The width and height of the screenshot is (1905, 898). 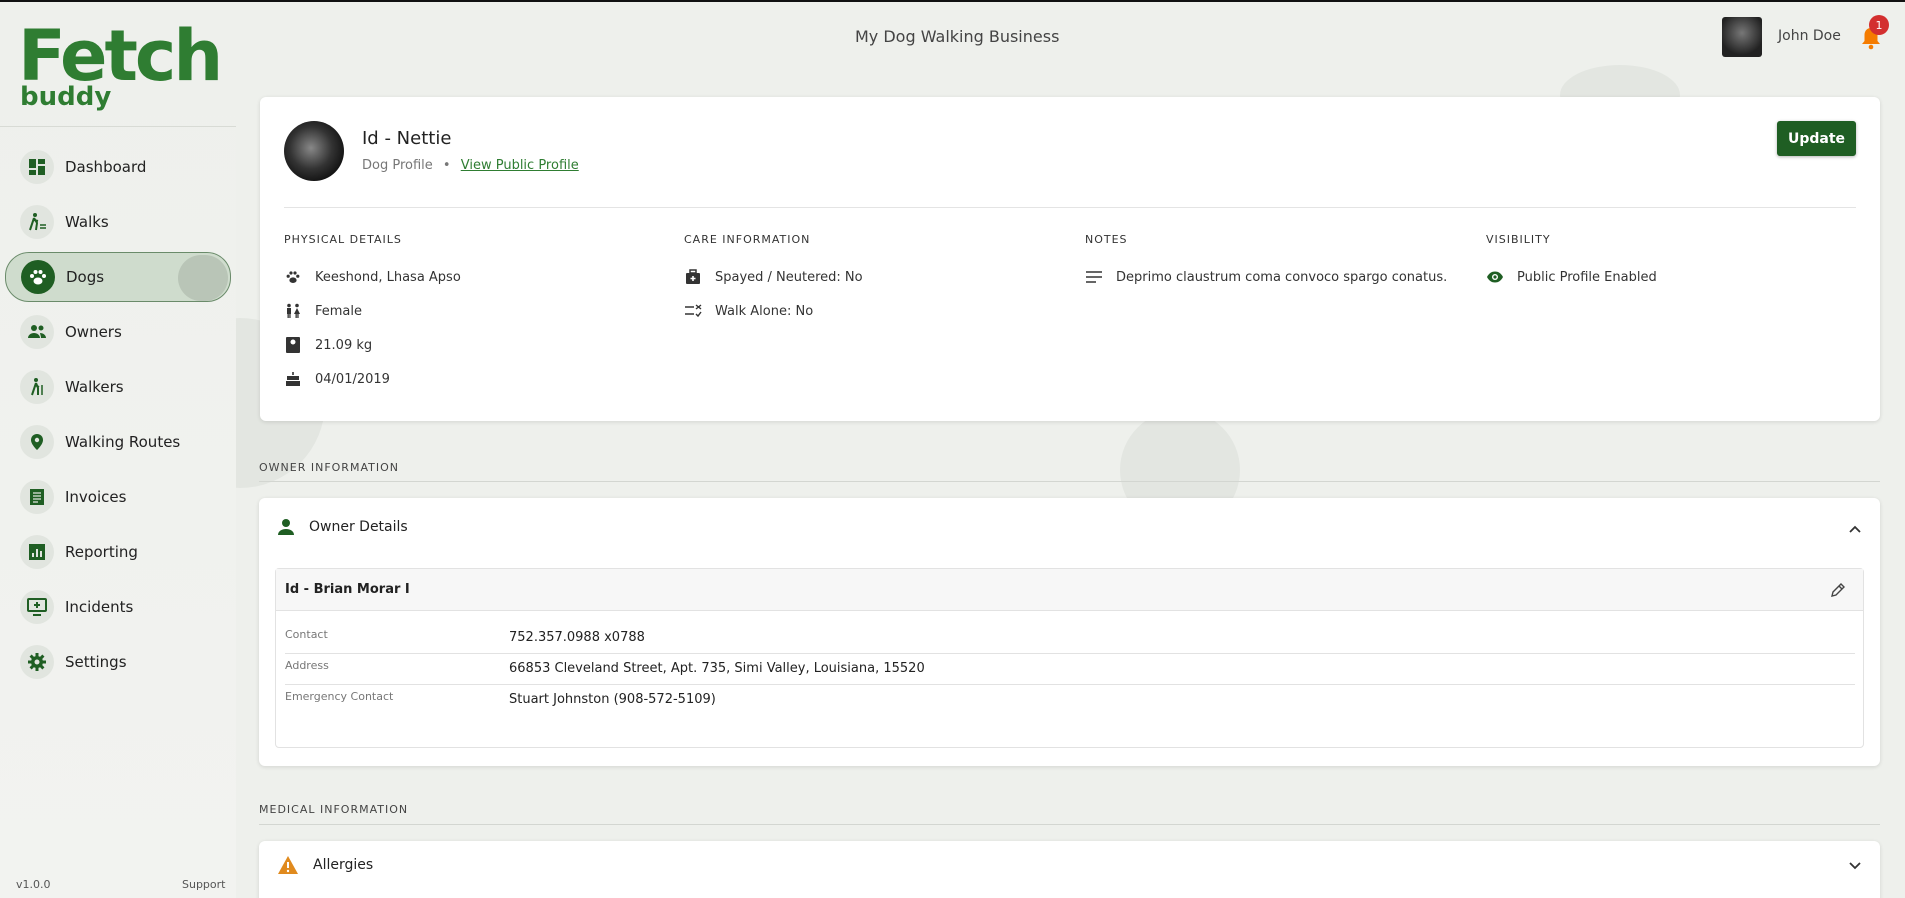 What do you see at coordinates (101, 552) in the screenshot?
I see `sidebar-item-label: Reporting` at bounding box center [101, 552].